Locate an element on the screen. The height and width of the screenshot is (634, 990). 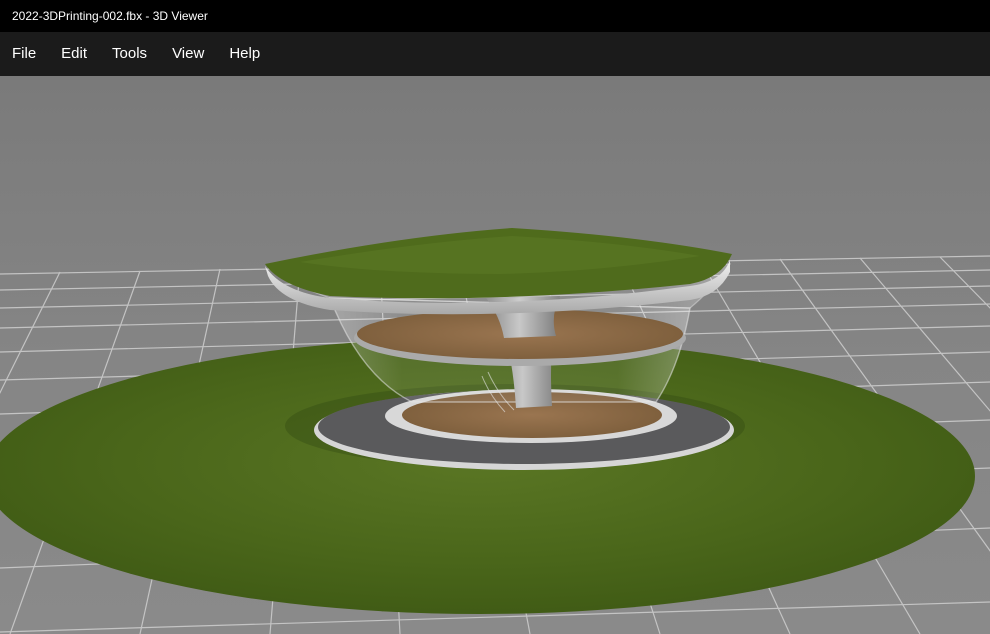
menu-view: View is located at coordinates (188, 54).